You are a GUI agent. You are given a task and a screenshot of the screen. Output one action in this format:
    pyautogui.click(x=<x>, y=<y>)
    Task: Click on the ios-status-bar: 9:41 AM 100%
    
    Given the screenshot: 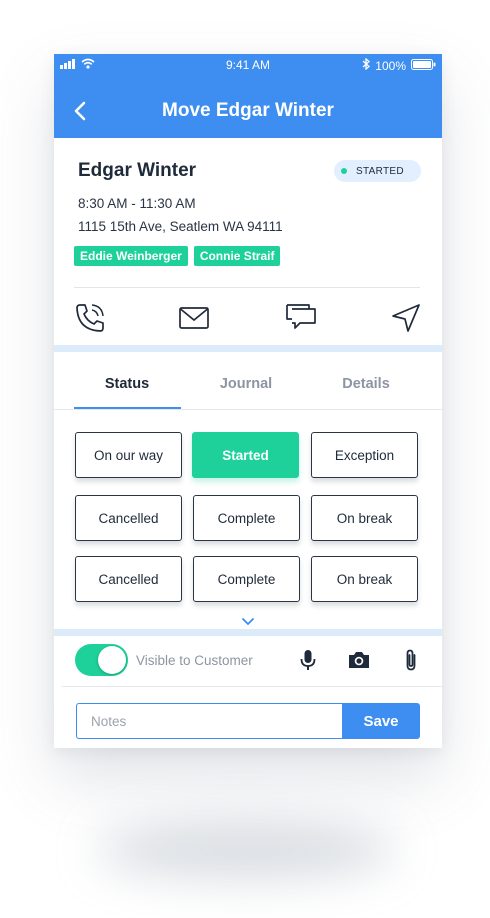 What is the action you would take?
    pyautogui.click(x=248, y=65)
    